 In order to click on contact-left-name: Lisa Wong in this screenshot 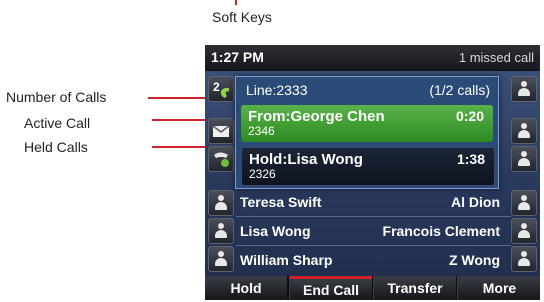, I will do `click(275, 231)`.